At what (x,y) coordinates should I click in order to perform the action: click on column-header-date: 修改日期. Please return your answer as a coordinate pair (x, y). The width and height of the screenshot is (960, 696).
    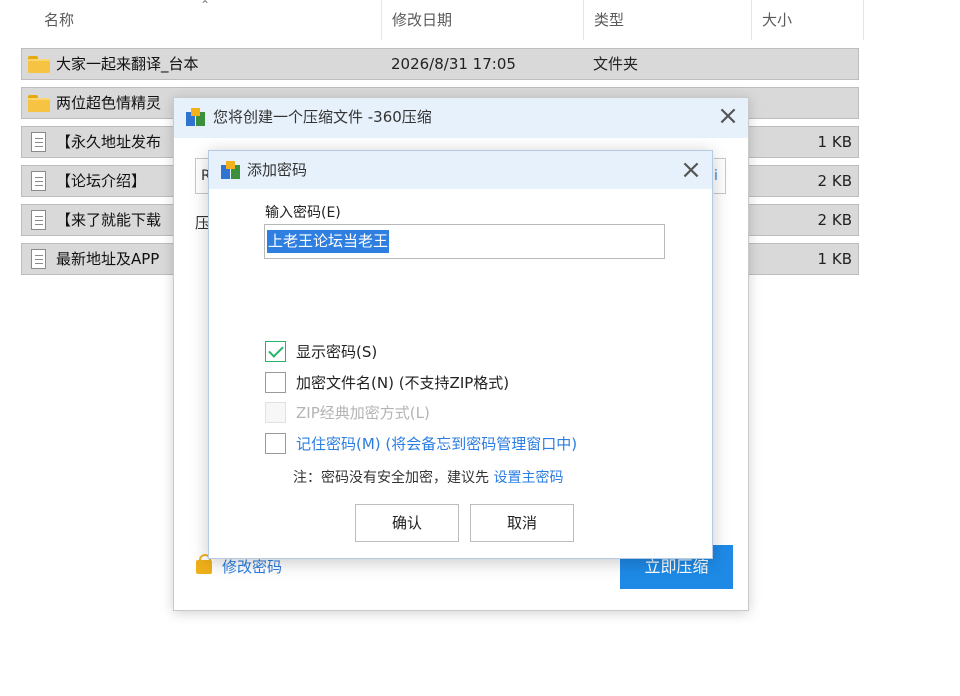
    Looking at the image, I should click on (477, 20).